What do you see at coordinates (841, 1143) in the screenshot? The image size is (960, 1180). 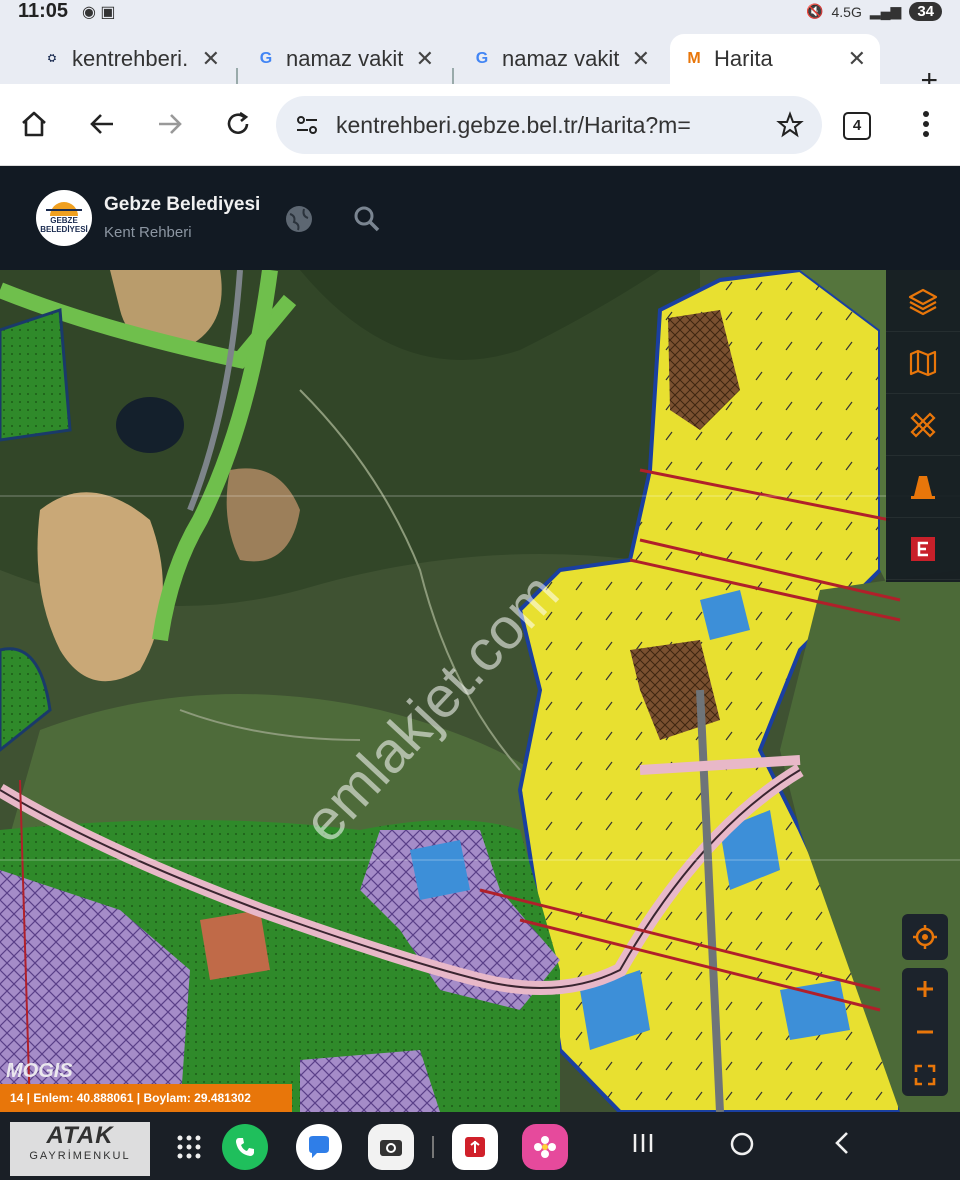 I see `back-chevron-icon` at bounding box center [841, 1143].